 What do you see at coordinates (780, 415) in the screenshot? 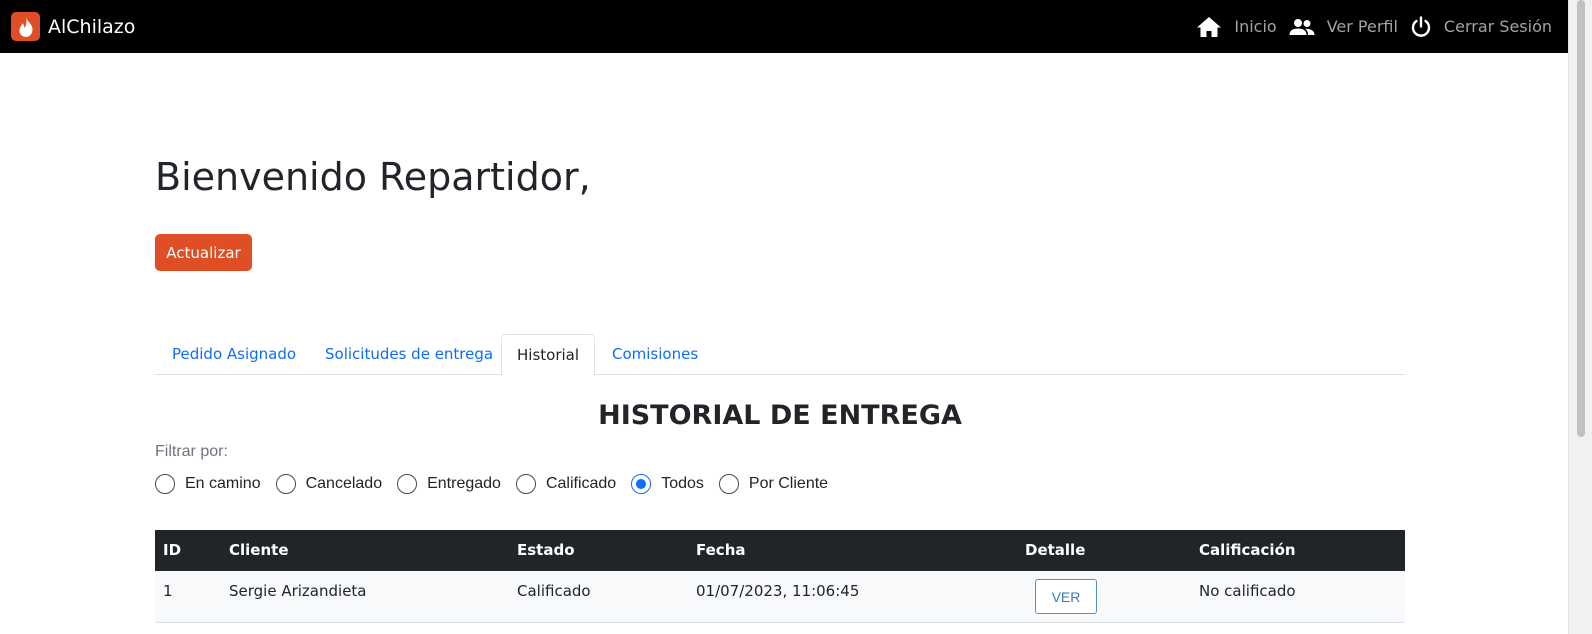
I see `section-title: HISTORIAL DE ENTREGA` at bounding box center [780, 415].